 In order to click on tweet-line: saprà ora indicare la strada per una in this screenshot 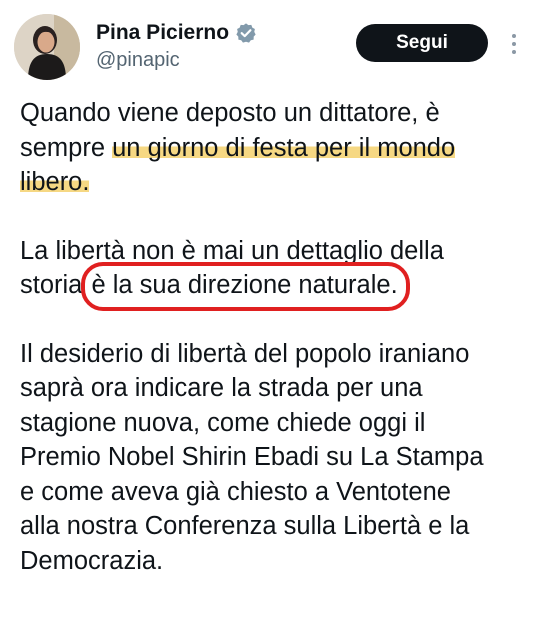, I will do `click(221, 388)`.